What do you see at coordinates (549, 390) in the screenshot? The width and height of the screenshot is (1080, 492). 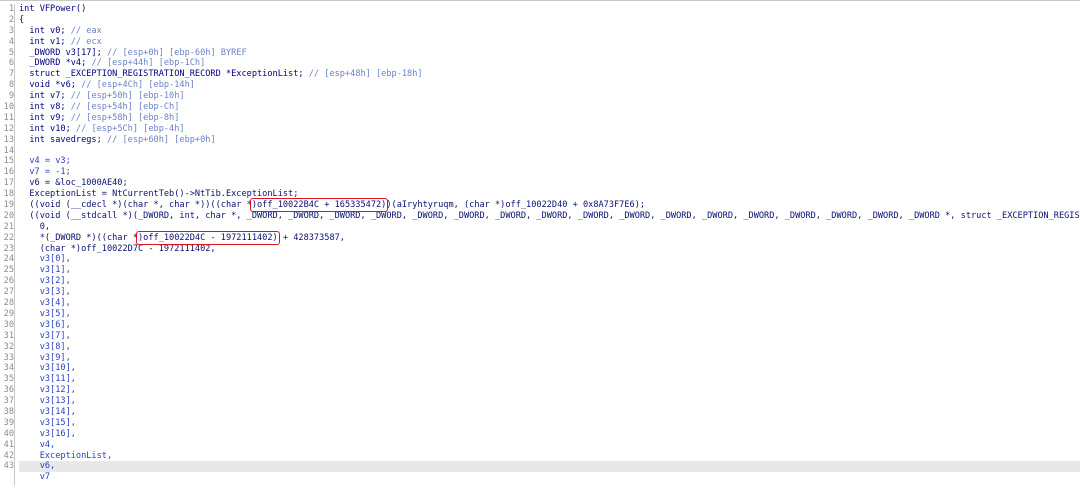 I see `code-line: v3[12],` at bounding box center [549, 390].